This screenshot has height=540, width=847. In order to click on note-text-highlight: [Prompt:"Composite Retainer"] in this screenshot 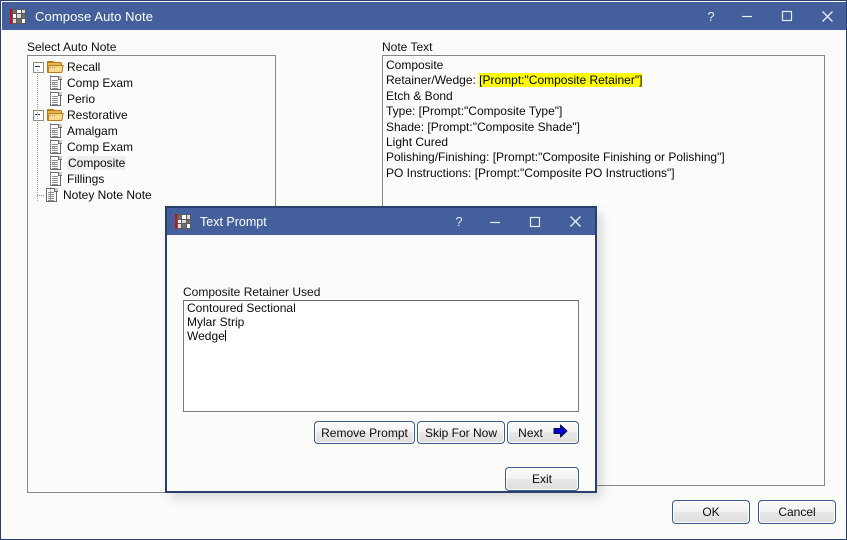, I will do `click(561, 80)`.